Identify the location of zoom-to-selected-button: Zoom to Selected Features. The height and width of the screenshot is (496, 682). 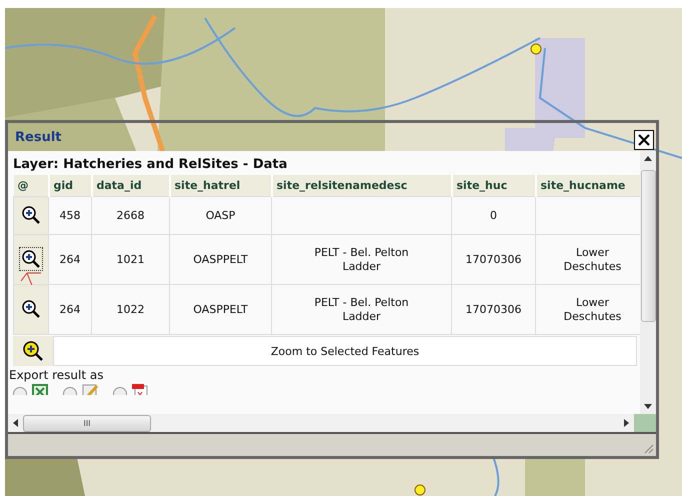
(345, 351).